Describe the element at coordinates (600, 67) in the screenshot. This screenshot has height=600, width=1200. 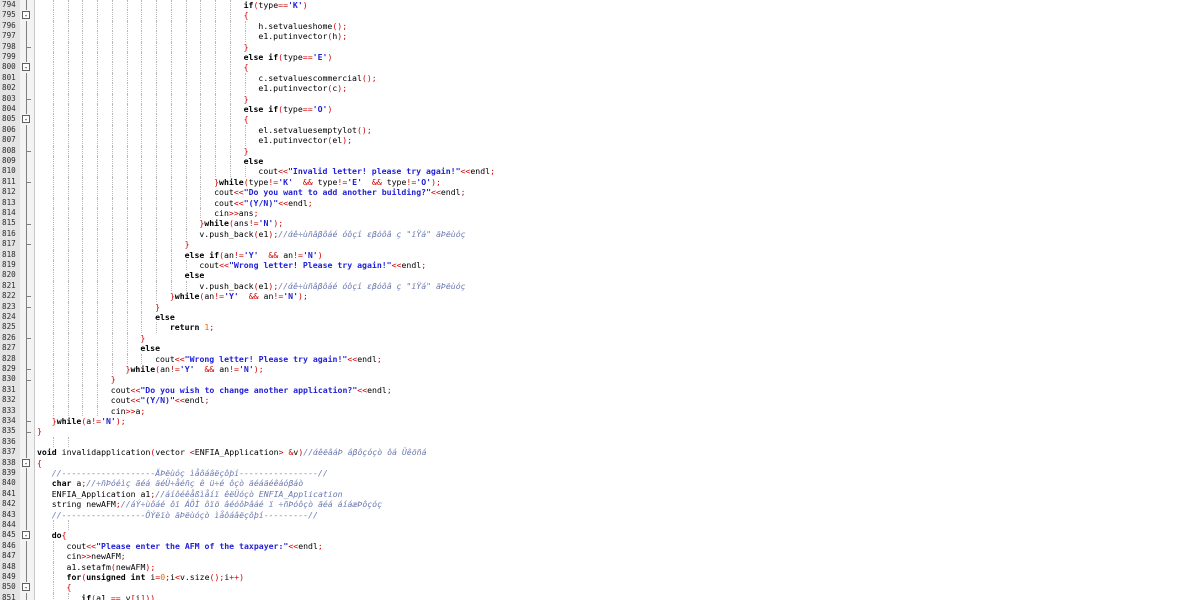
I see `code-line: 800 {-` at that location.